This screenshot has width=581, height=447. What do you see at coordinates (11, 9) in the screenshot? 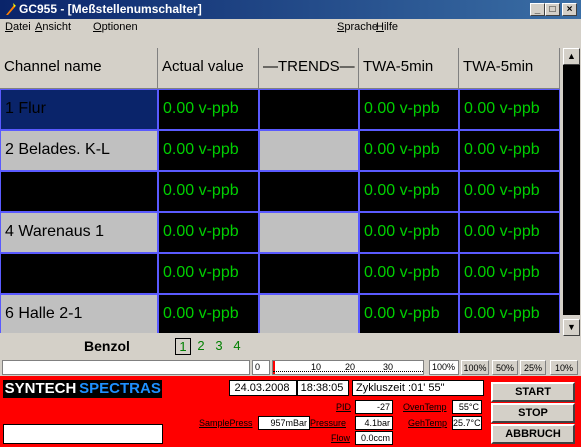
I see `app-flame-icon` at bounding box center [11, 9].